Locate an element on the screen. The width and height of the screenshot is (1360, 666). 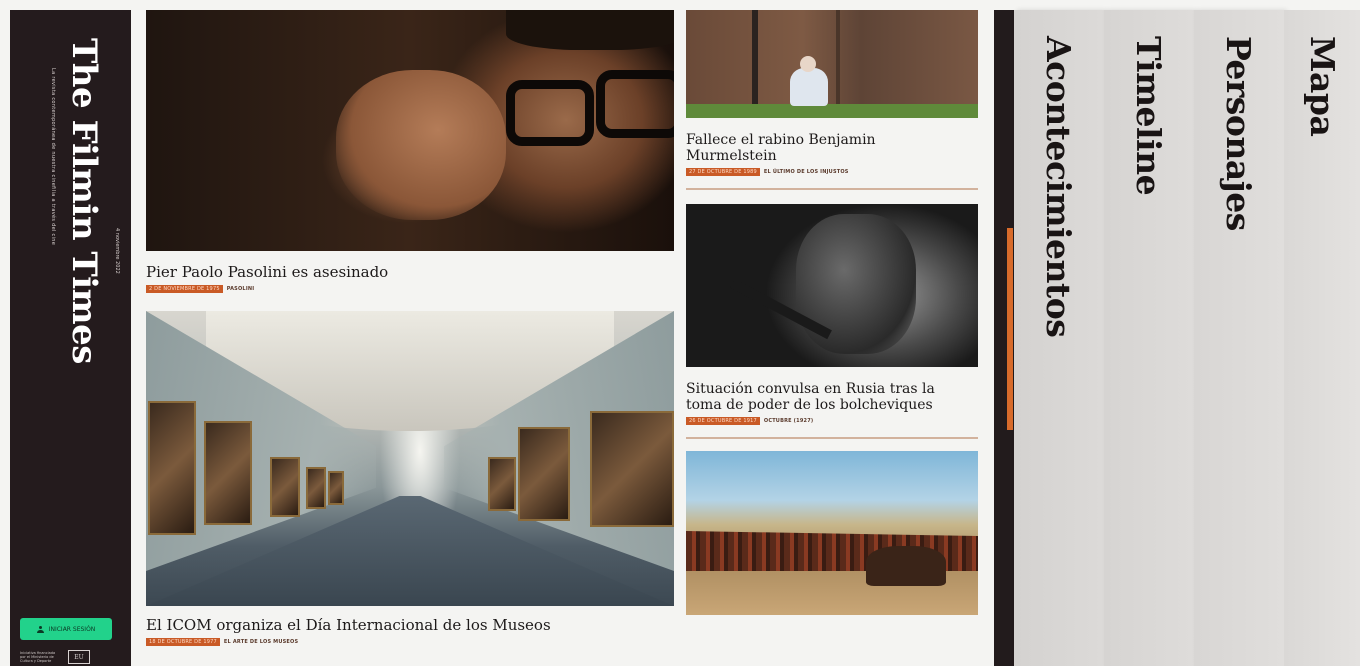
article-headline: Pier Paolo Pasolini es asesinado is located at coordinates (410, 272).